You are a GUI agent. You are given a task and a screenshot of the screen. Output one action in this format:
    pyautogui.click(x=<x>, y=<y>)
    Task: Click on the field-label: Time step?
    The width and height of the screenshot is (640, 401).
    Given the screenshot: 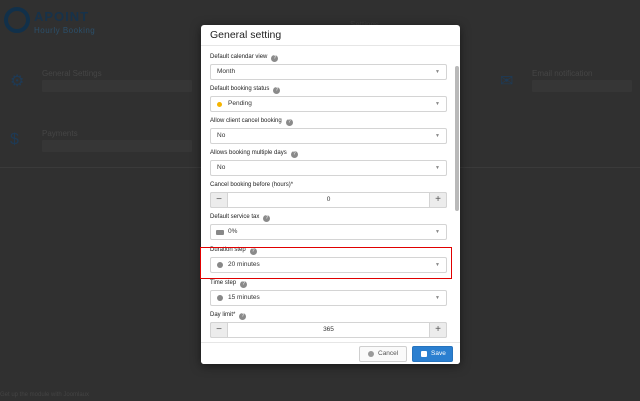 What is the action you would take?
    pyautogui.click(x=229, y=284)
    